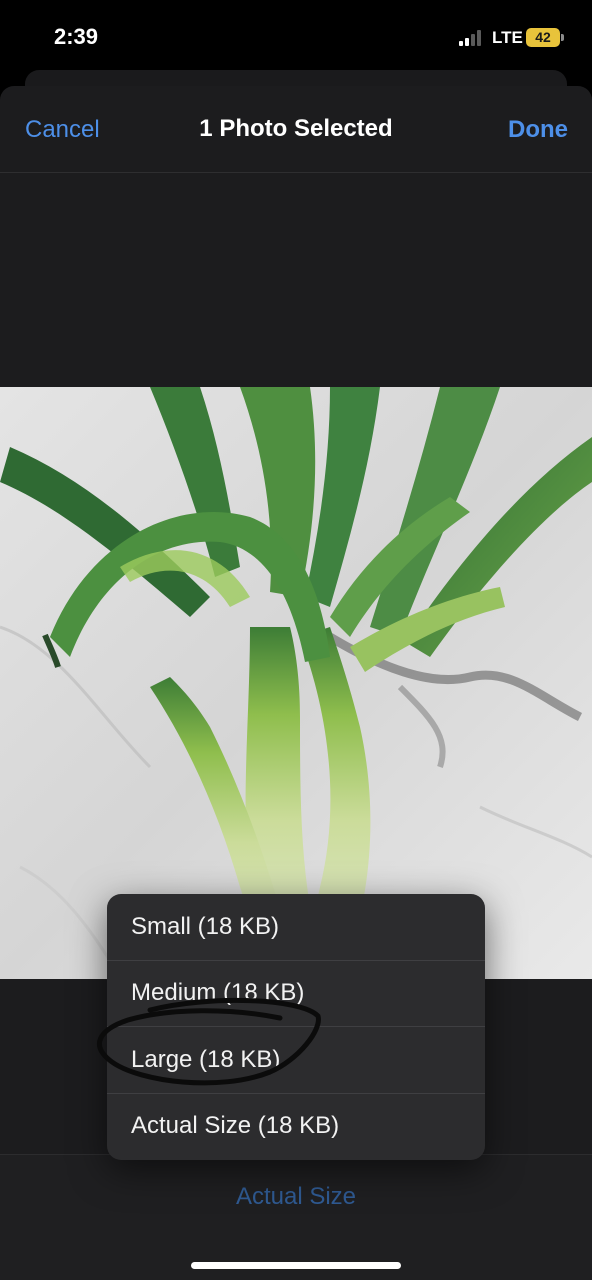 This screenshot has height=1280, width=592. I want to click on status-time: 2:39, so click(76, 36).